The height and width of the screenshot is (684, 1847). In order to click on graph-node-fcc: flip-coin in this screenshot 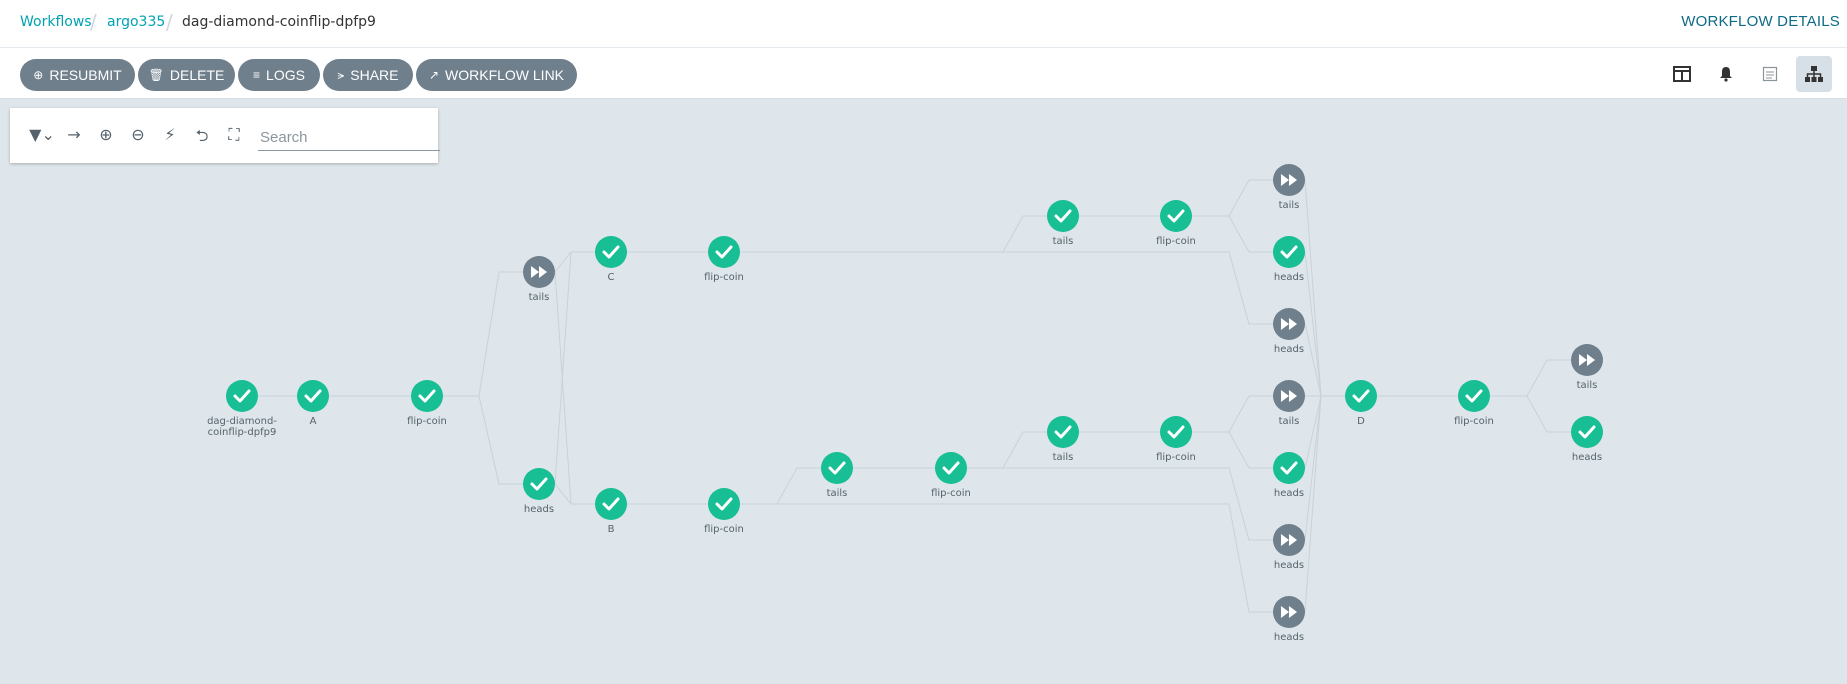, I will do `click(724, 259)`.